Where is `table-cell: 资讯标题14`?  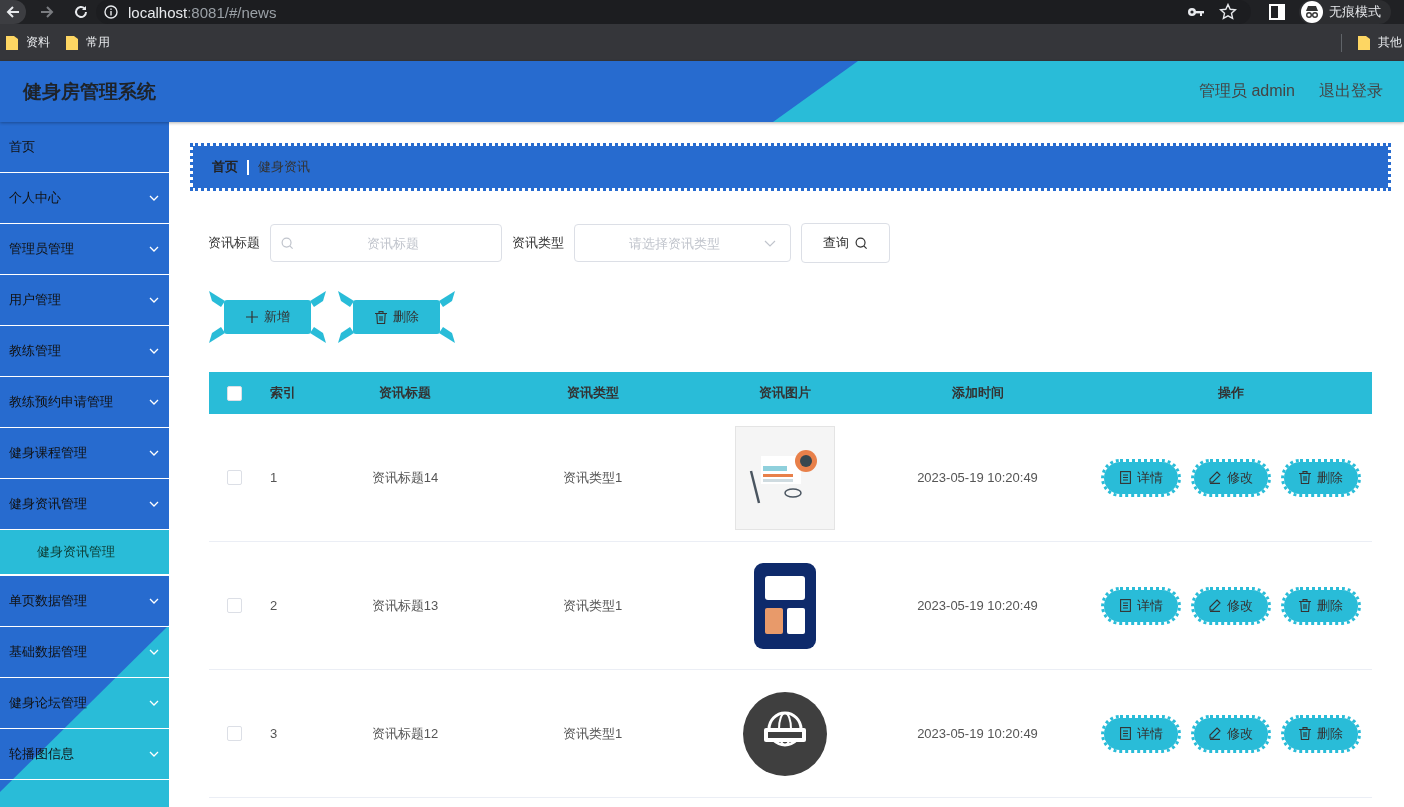 table-cell: 资讯标题14 is located at coordinates (405, 477).